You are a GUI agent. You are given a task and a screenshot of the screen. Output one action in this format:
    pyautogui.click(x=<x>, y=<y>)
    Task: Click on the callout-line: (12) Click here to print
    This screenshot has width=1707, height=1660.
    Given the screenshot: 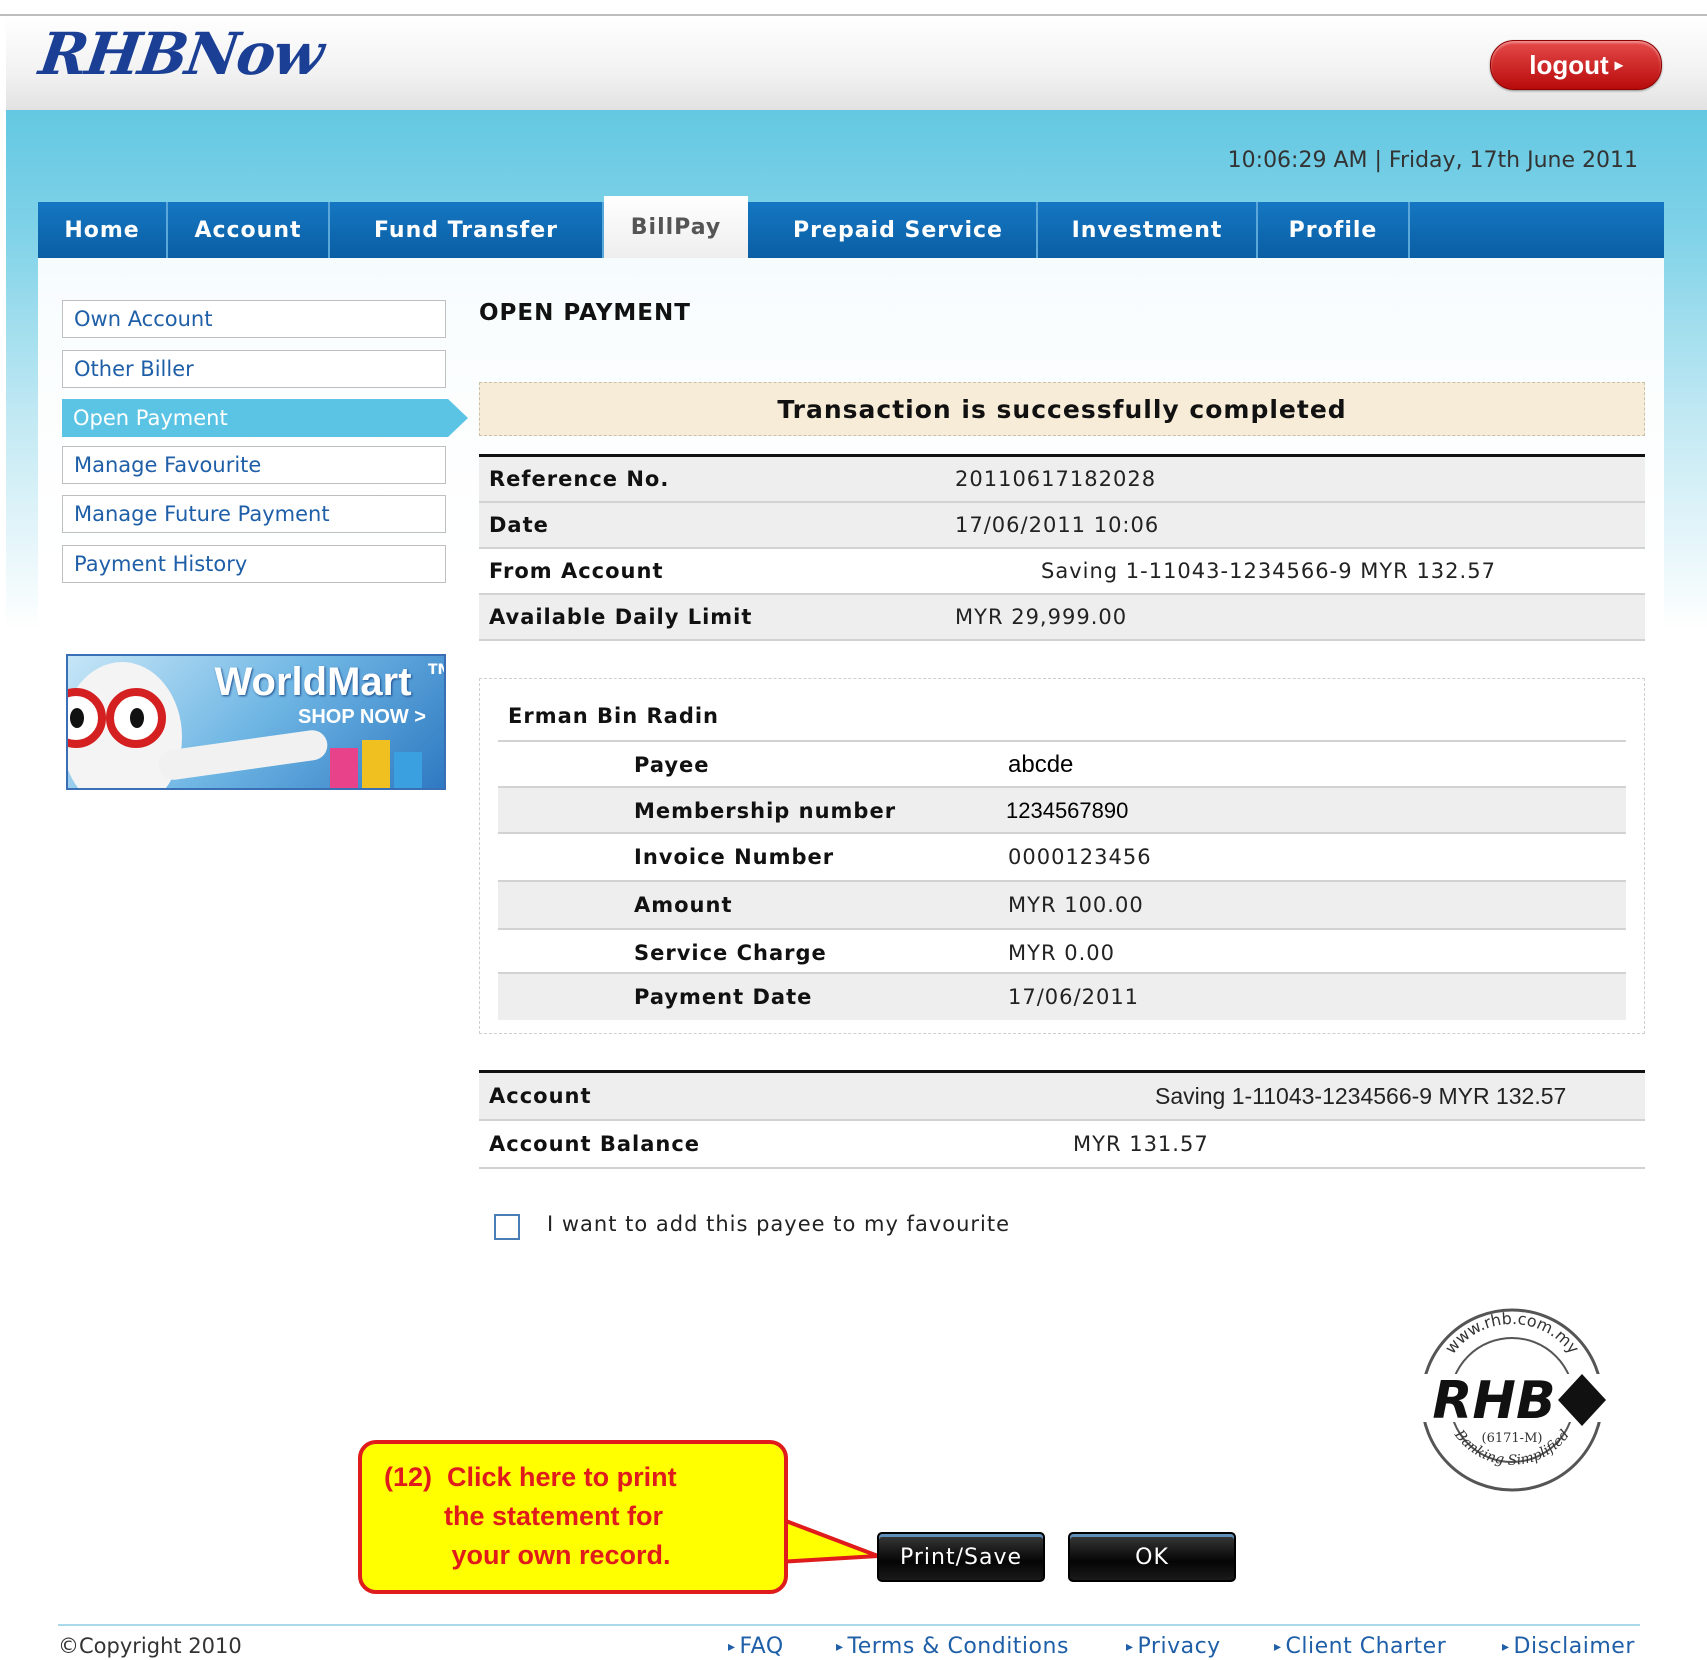 What is the action you would take?
    pyautogui.click(x=530, y=1477)
    